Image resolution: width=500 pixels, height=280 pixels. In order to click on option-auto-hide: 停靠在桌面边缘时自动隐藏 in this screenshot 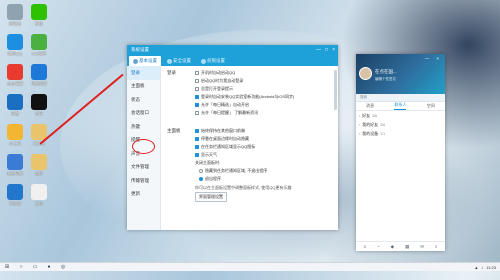, I will do `click(222, 139)`.